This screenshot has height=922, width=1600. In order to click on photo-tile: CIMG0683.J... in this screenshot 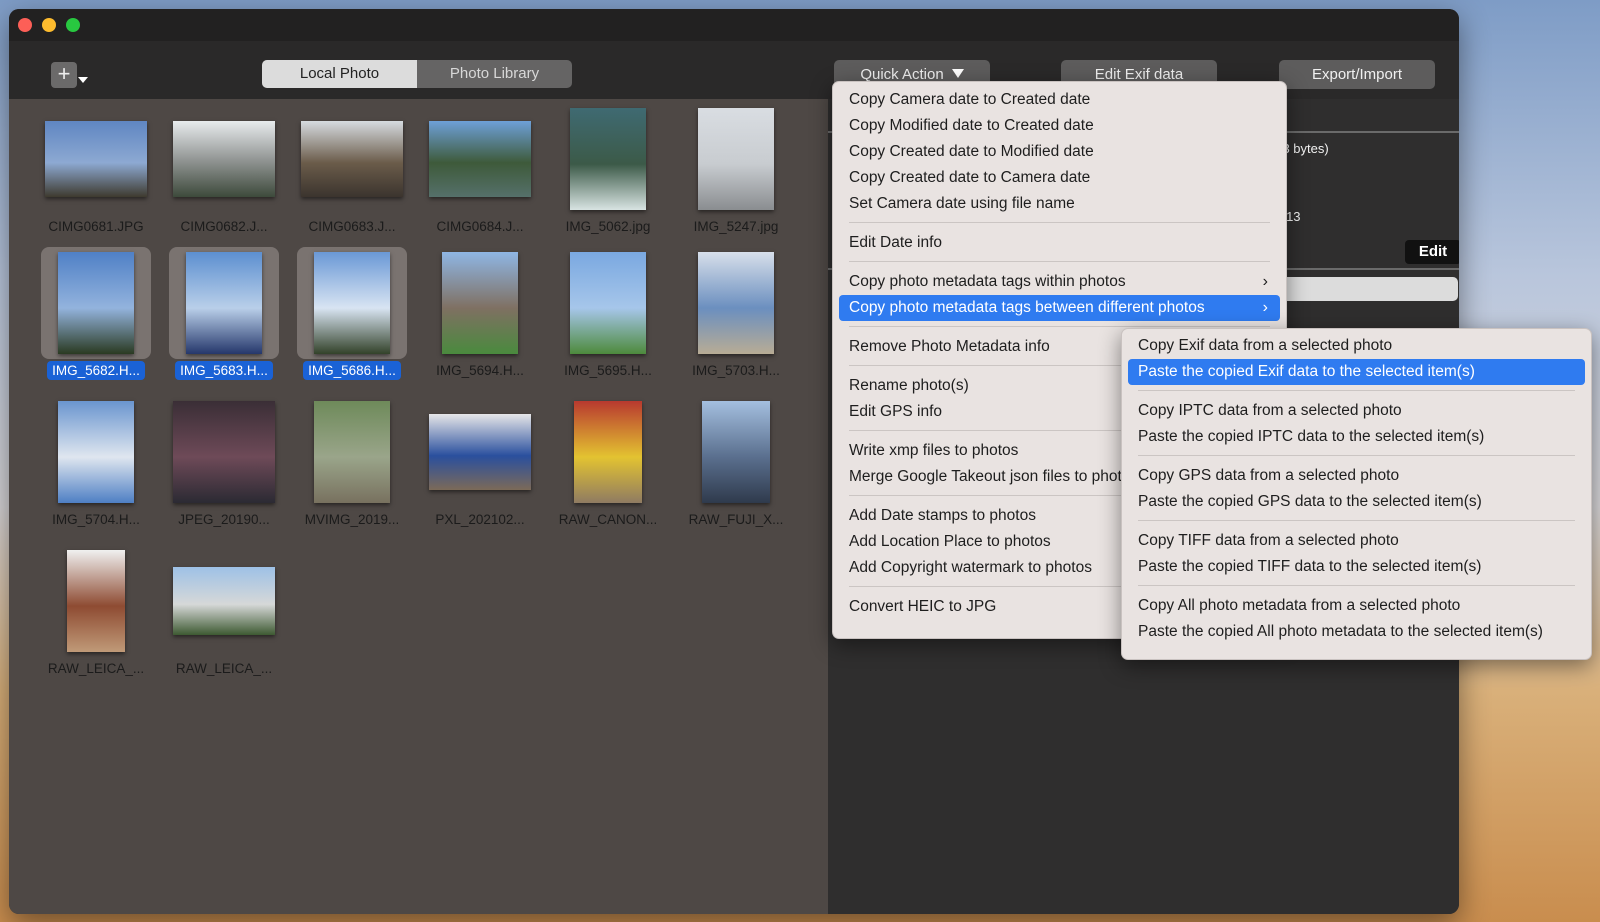, I will do `click(352, 173)`.